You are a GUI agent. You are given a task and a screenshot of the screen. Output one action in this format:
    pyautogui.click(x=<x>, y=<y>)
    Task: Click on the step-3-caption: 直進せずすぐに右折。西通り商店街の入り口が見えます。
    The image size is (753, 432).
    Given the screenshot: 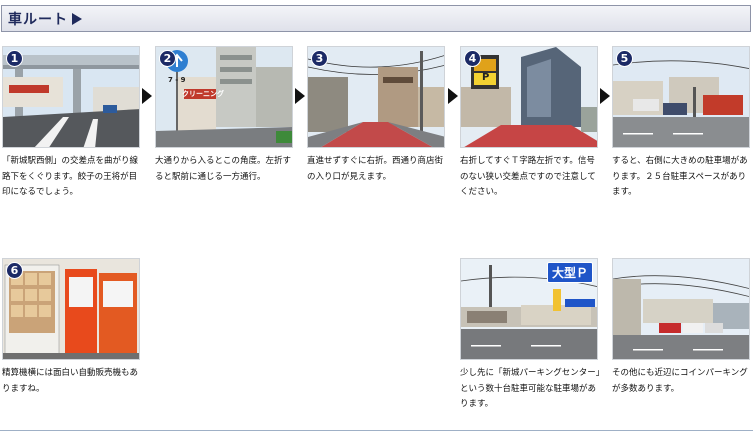 What is the action you would take?
    pyautogui.click(x=375, y=169)
    